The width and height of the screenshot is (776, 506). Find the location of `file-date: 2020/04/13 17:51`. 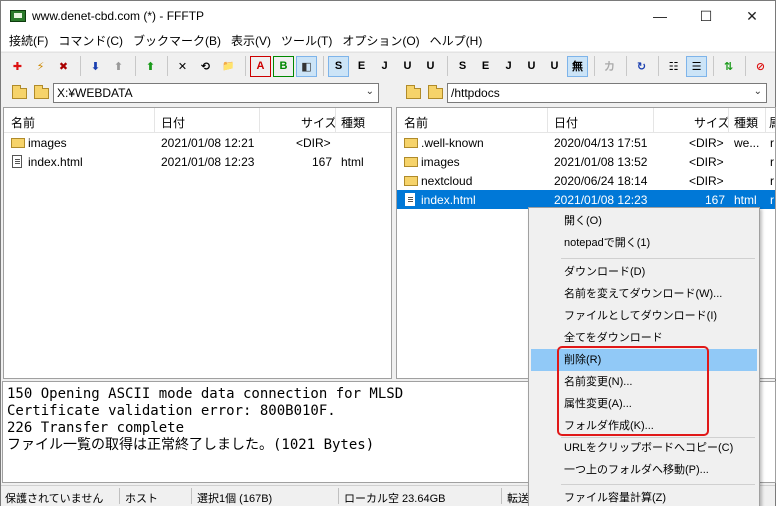

file-date: 2020/04/13 17:51 is located at coordinates (601, 143).